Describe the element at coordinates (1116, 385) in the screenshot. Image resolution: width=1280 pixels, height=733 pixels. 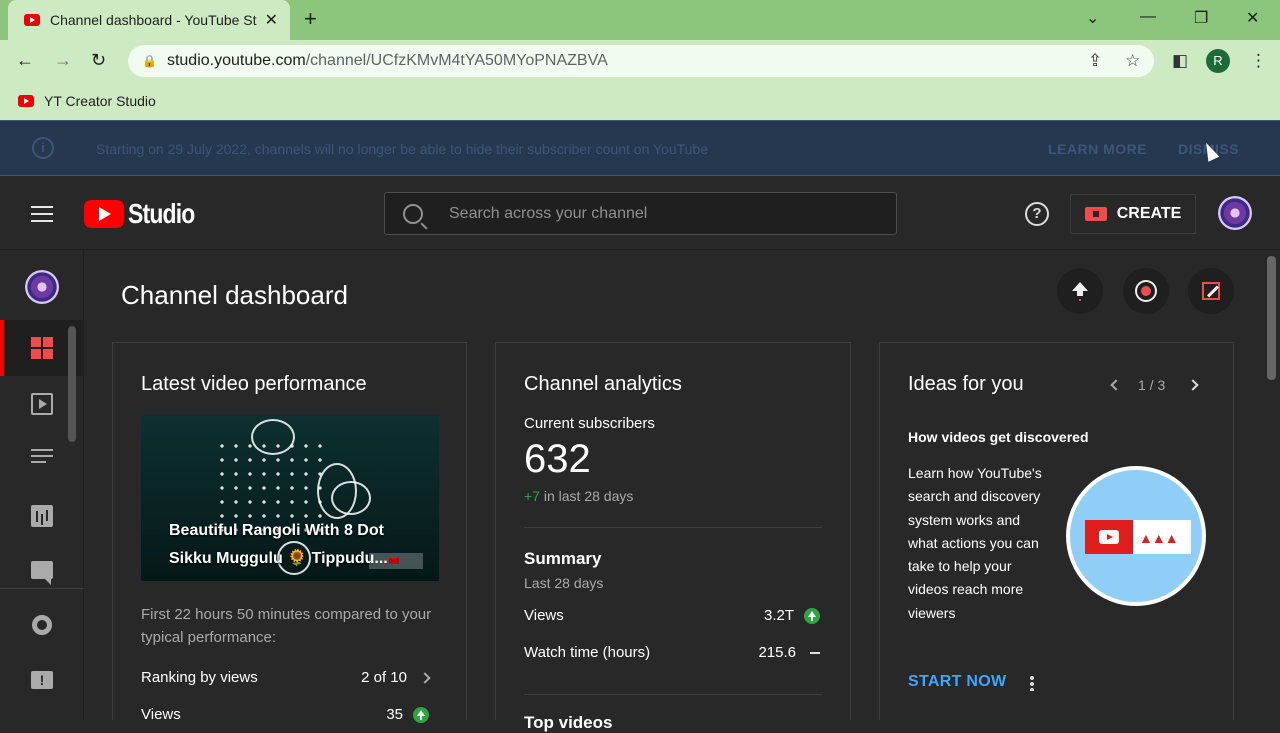
I see `chevron-left-icon` at that location.